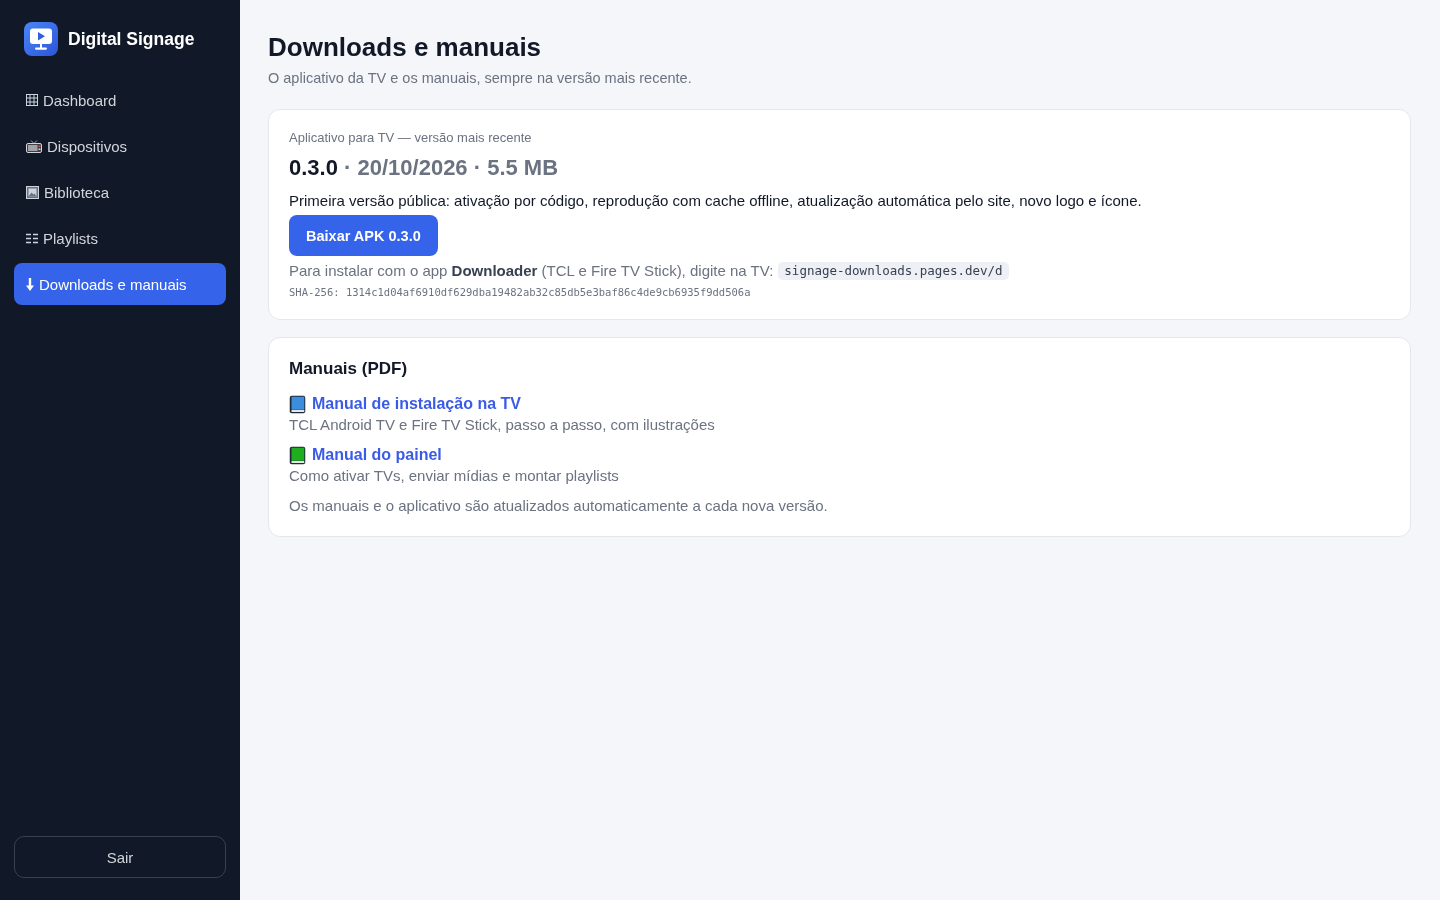  What do you see at coordinates (120, 857) in the screenshot?
I see `logout-button: Sair` at bounding box center [120, 857].